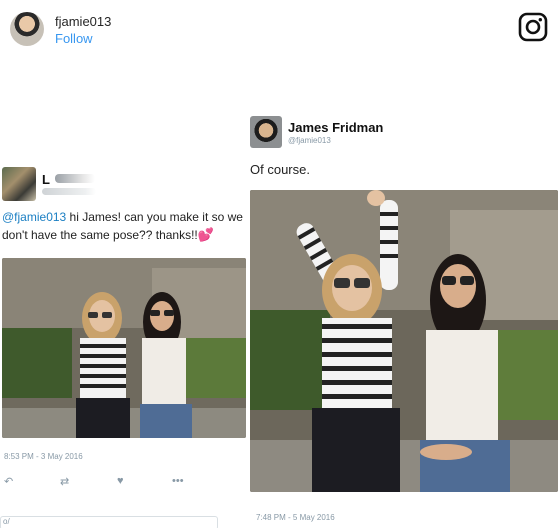 This screenshot has width=560, height=528. Describe the element at coordinates (34, 217) in the screenshot. I see `mention-link: @fjamie013` at that location.